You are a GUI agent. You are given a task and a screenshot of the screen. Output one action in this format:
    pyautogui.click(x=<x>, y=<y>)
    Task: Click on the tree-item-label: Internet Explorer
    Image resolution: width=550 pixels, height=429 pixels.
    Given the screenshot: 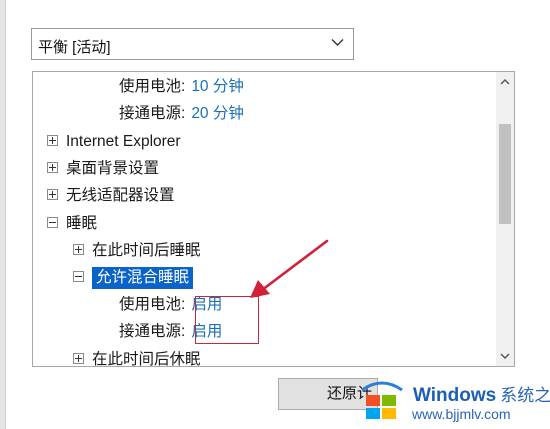 What is the action you would take?
    pyautogui.click(x=123, y=141)
    